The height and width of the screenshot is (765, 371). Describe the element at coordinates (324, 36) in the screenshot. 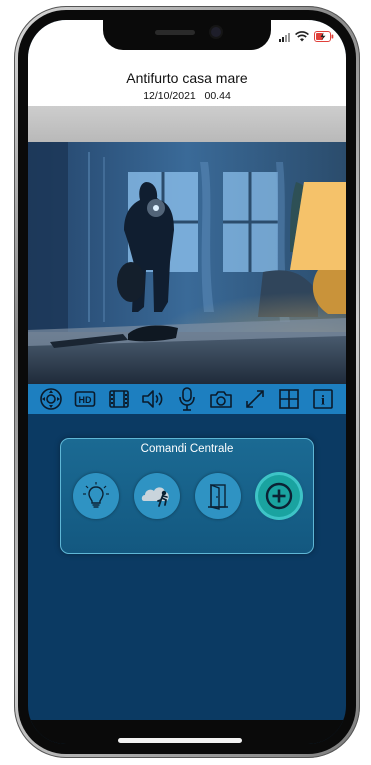

I see `battery-charging-icon` at that location.